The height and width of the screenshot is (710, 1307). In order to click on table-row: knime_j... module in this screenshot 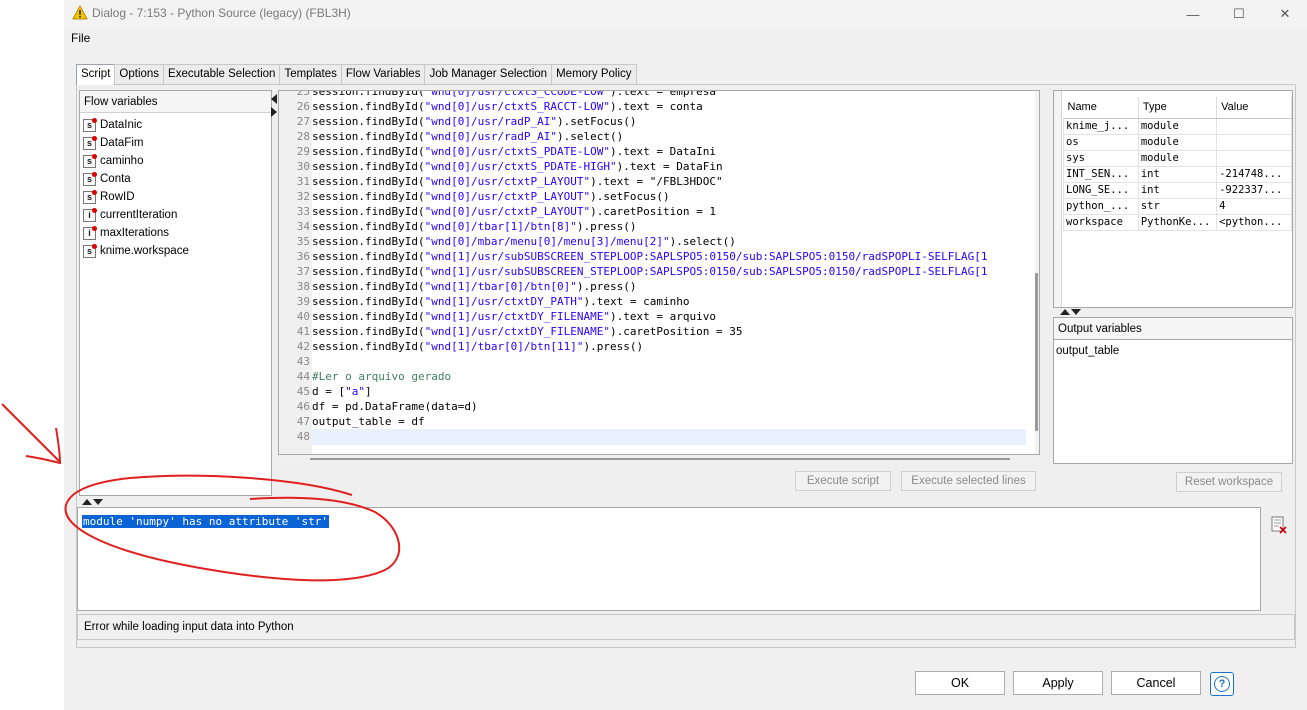, I will do `click(1177, 126)`.